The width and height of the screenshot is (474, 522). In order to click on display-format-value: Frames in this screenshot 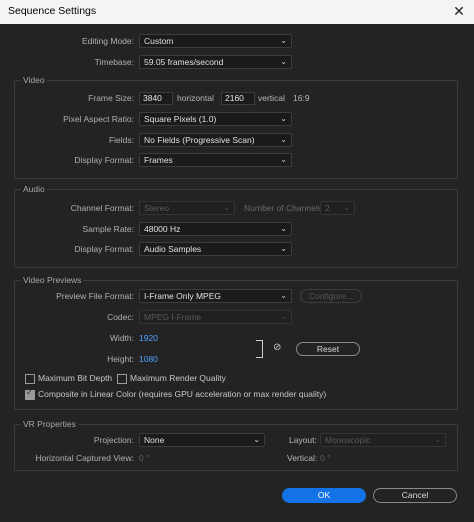, I will do `click(158, 160)`.